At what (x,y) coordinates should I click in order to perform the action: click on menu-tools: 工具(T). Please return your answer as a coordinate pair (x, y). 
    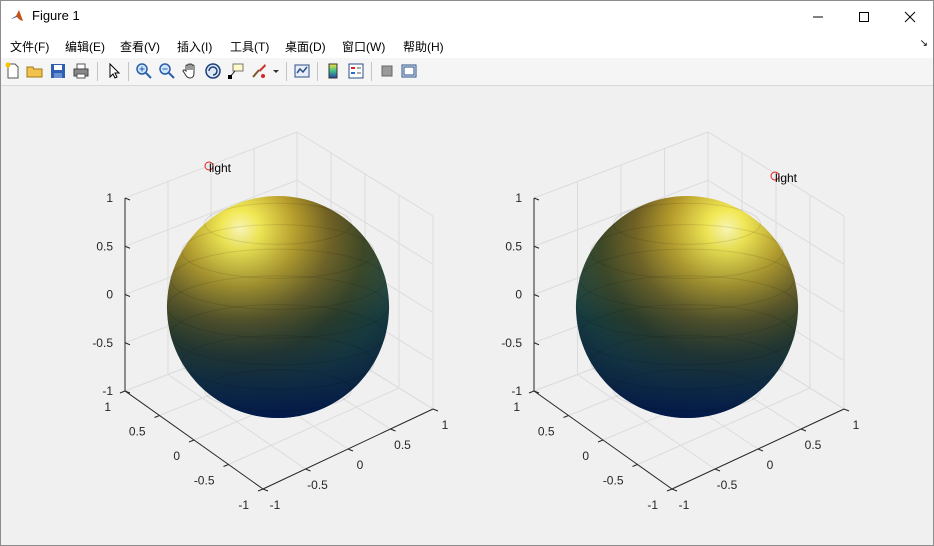
    Looking at the image, I should click on (249, 46).